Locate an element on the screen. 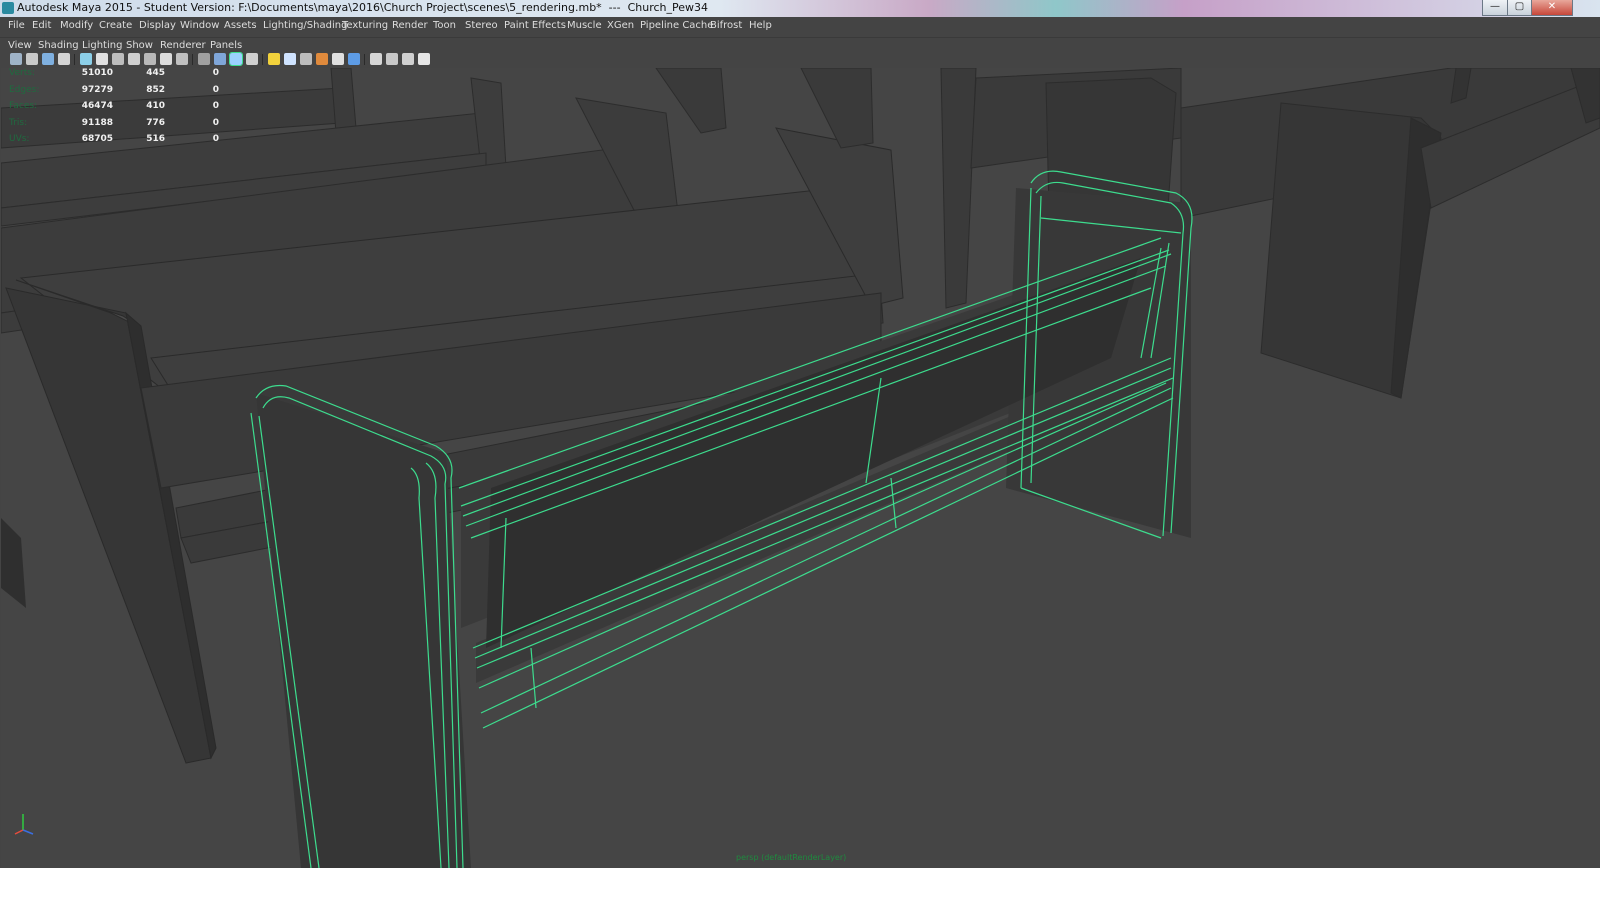  maya-app-icon is located at coordinates (8, 8).